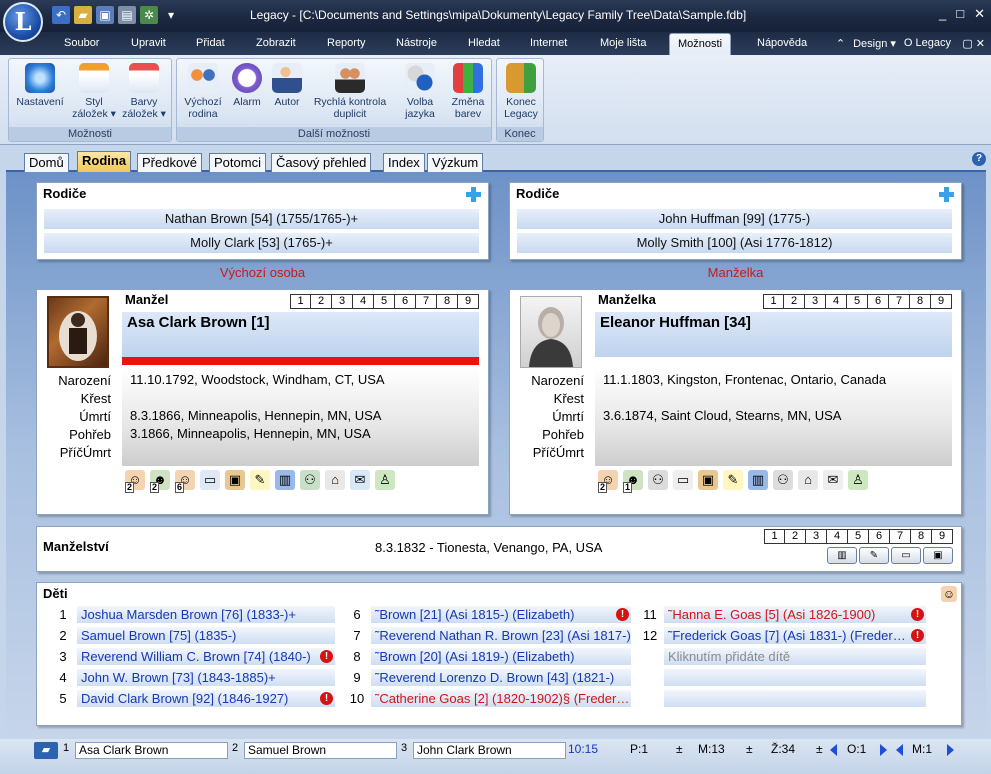 Image resolution: width=991 pixels, height=774 pixels. I want to click on child-name: ˜Reverend Lorenzo D. Brown [43] (1821-), so click(501, 677).